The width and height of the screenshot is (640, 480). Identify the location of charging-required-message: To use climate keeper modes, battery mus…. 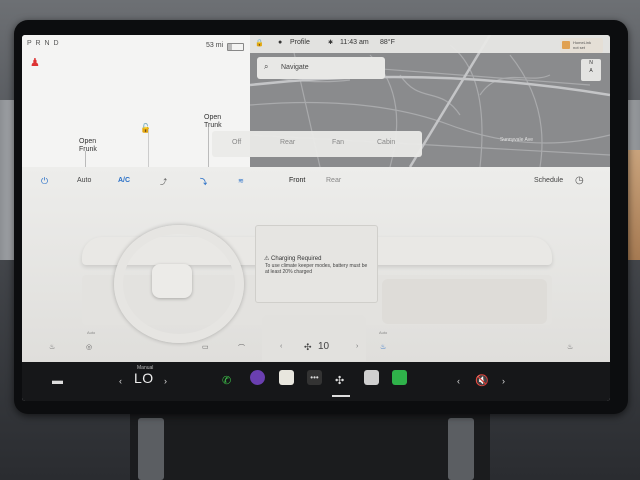
(316, 269).